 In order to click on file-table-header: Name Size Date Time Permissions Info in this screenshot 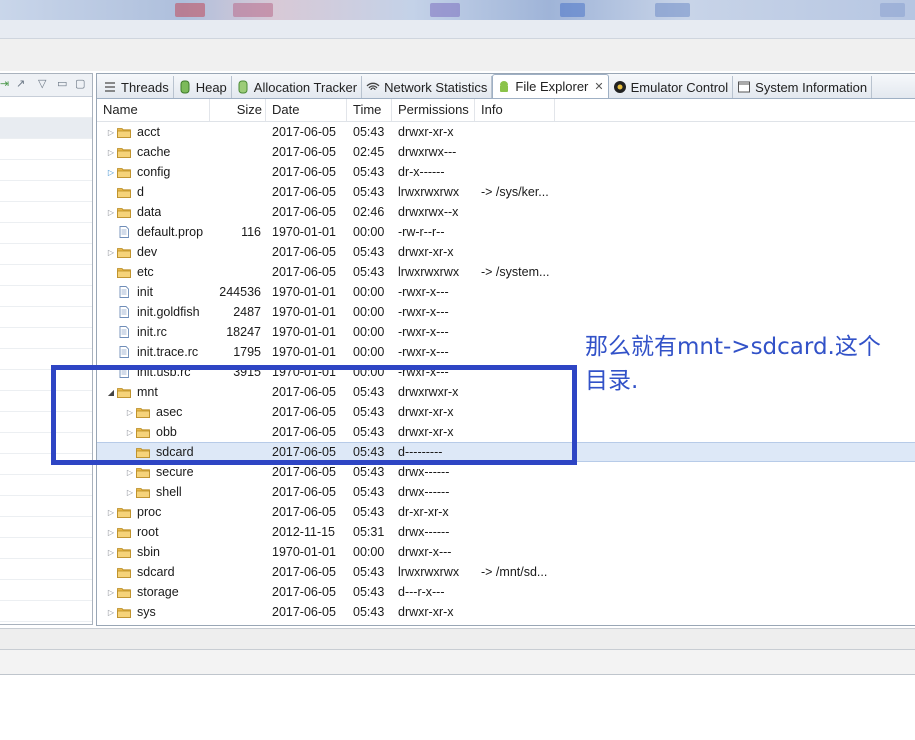, I will do `click(506, 110)`.